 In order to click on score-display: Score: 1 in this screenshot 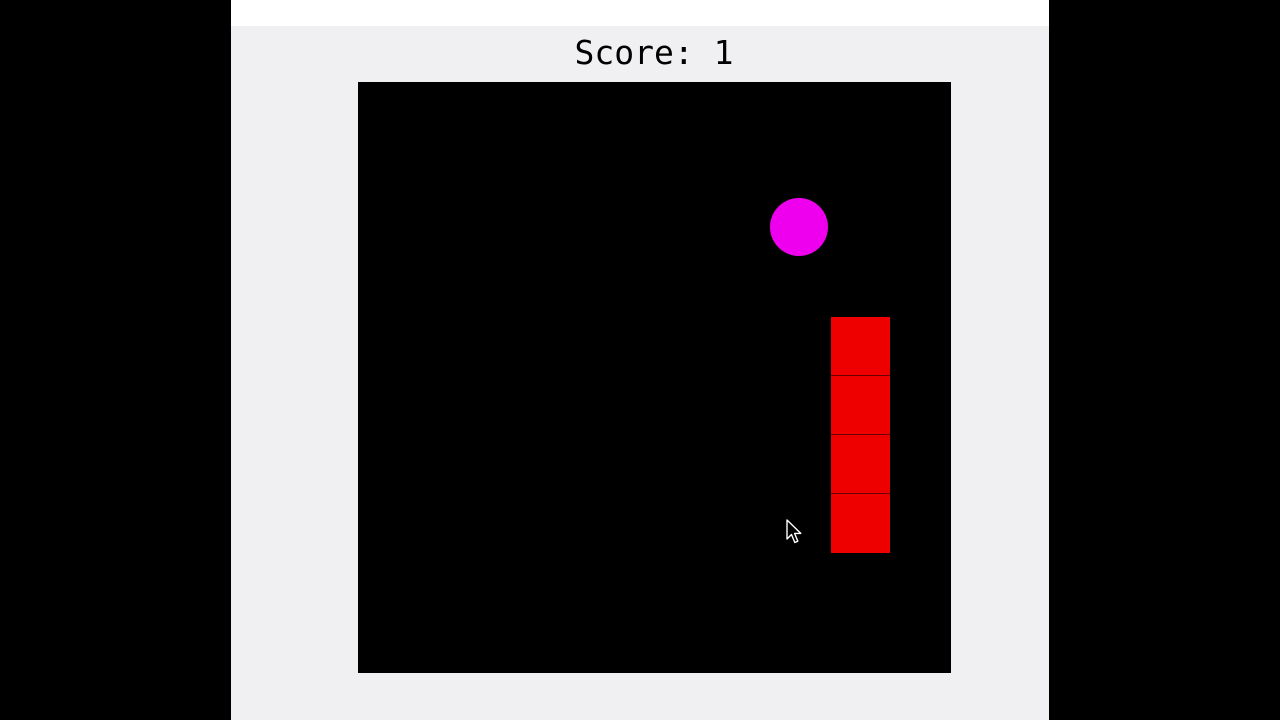, I will do `click(654, 53)`.